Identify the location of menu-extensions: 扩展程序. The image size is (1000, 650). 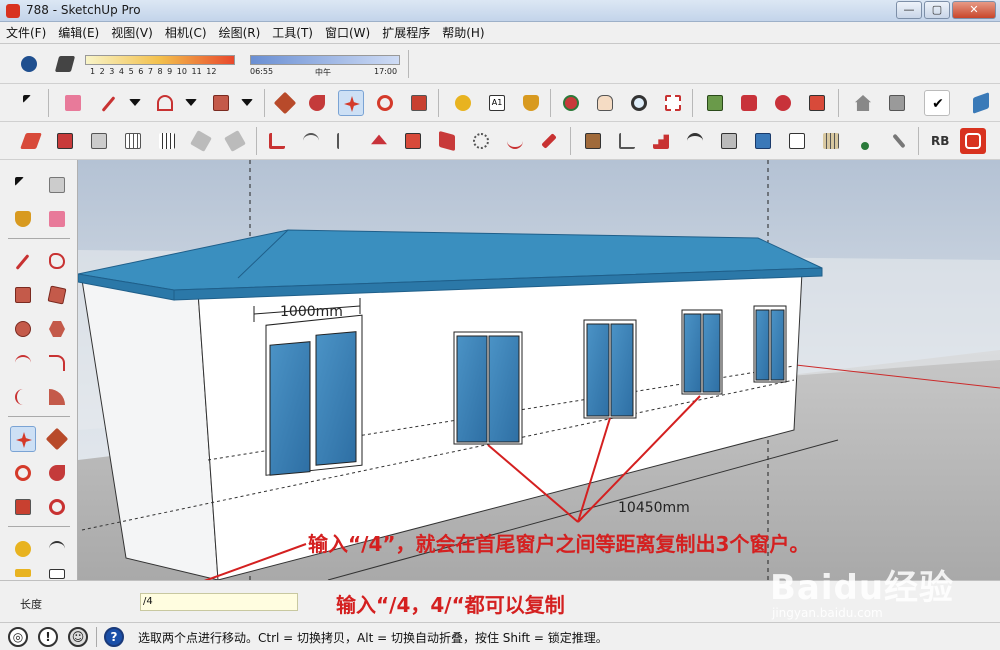
(406, 32).